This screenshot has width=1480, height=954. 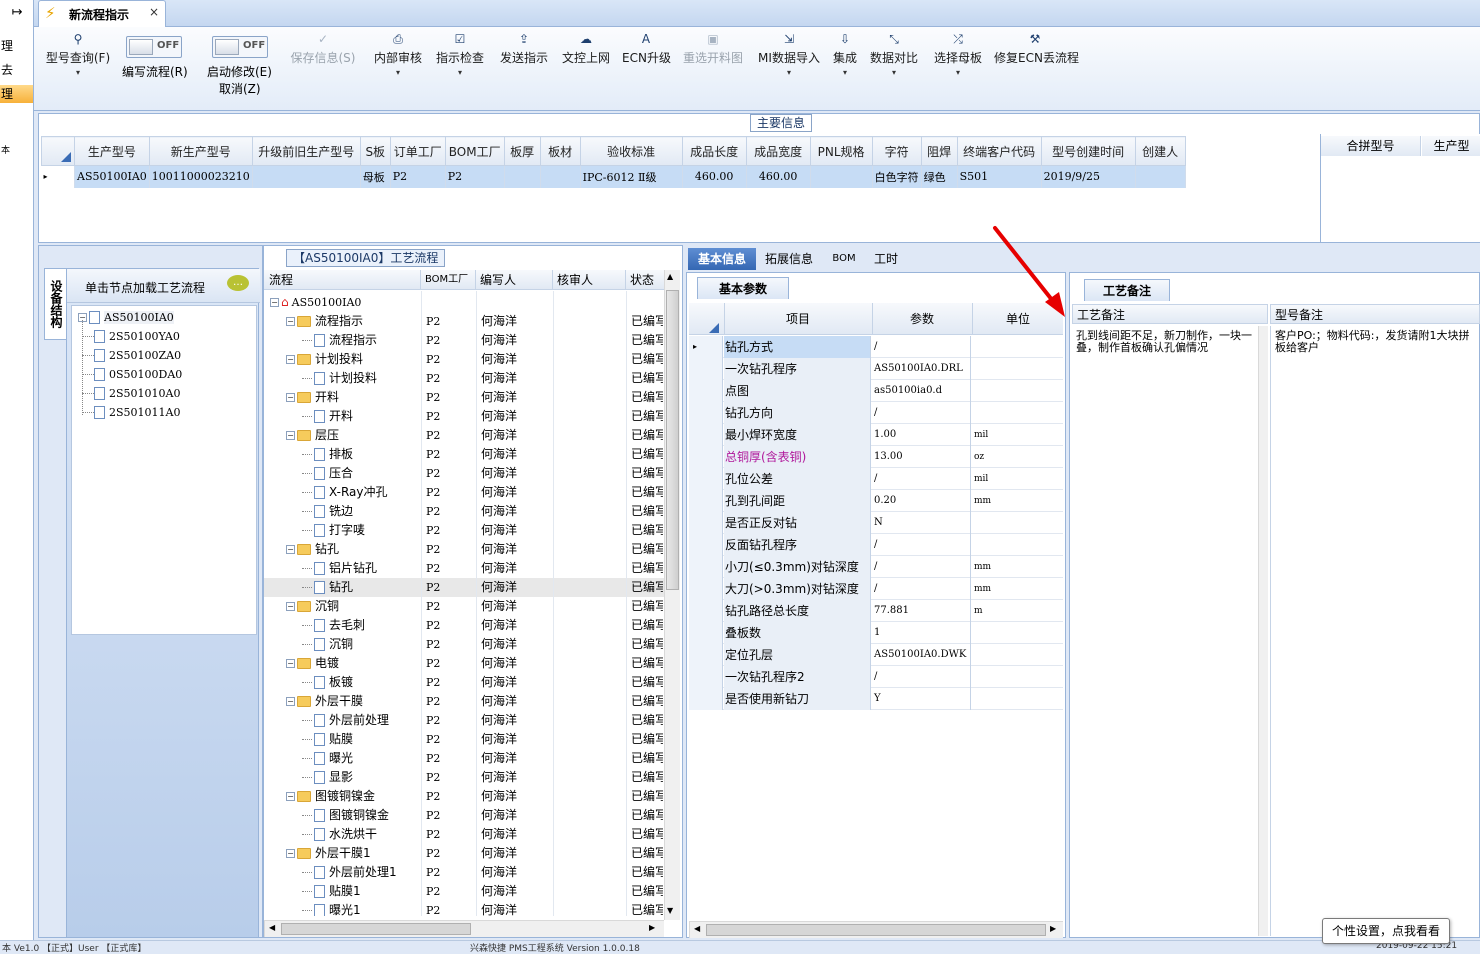 I want to click on device-tree-node: 0S50100DA0, so click(x=132, y=374).